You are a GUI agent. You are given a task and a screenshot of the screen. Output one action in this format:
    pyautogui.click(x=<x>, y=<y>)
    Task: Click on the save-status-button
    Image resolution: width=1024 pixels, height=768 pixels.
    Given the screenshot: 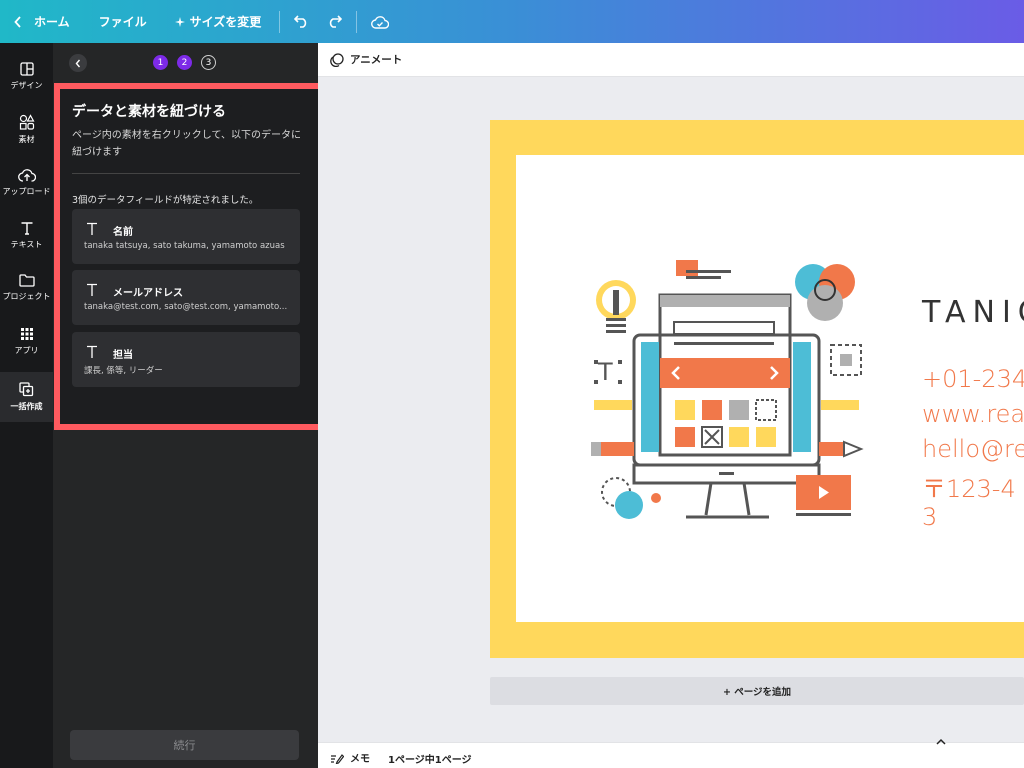 What is the action you would take?
    pyautogui.click(x=380, y=22)
    